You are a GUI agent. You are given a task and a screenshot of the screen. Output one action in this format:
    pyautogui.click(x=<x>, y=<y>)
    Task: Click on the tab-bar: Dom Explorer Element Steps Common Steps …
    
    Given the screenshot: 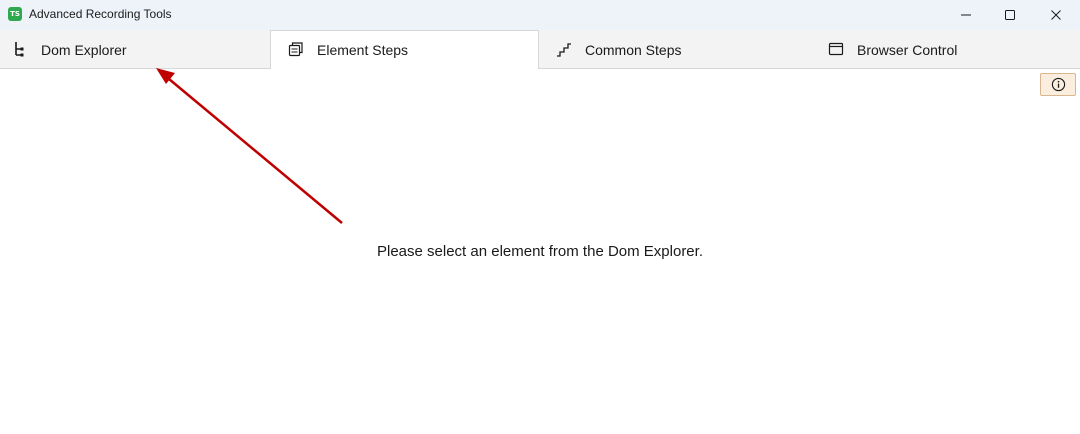 What is the action you would take?
    pyautogui.click(x=540, y=50)
    